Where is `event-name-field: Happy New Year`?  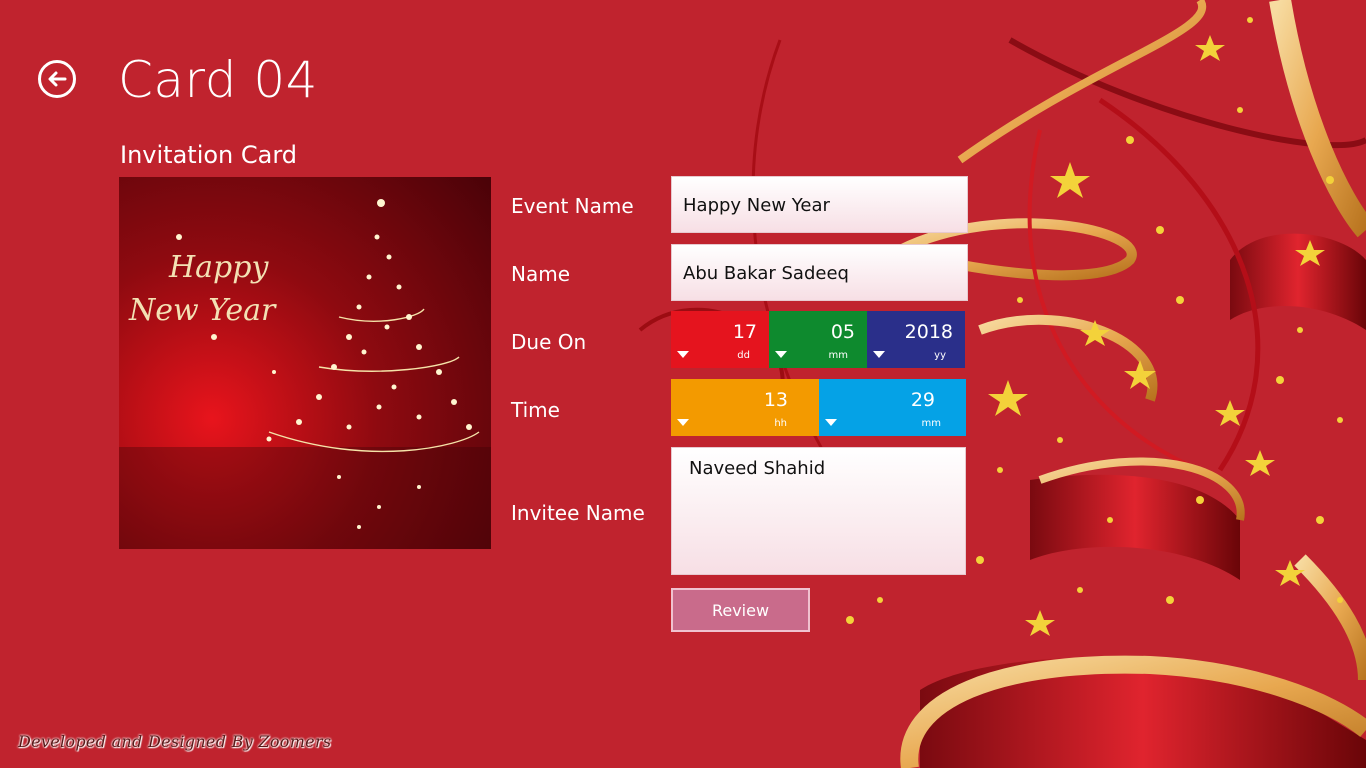 event-name-field: Happy New Year is located at coordinates (819, 204).